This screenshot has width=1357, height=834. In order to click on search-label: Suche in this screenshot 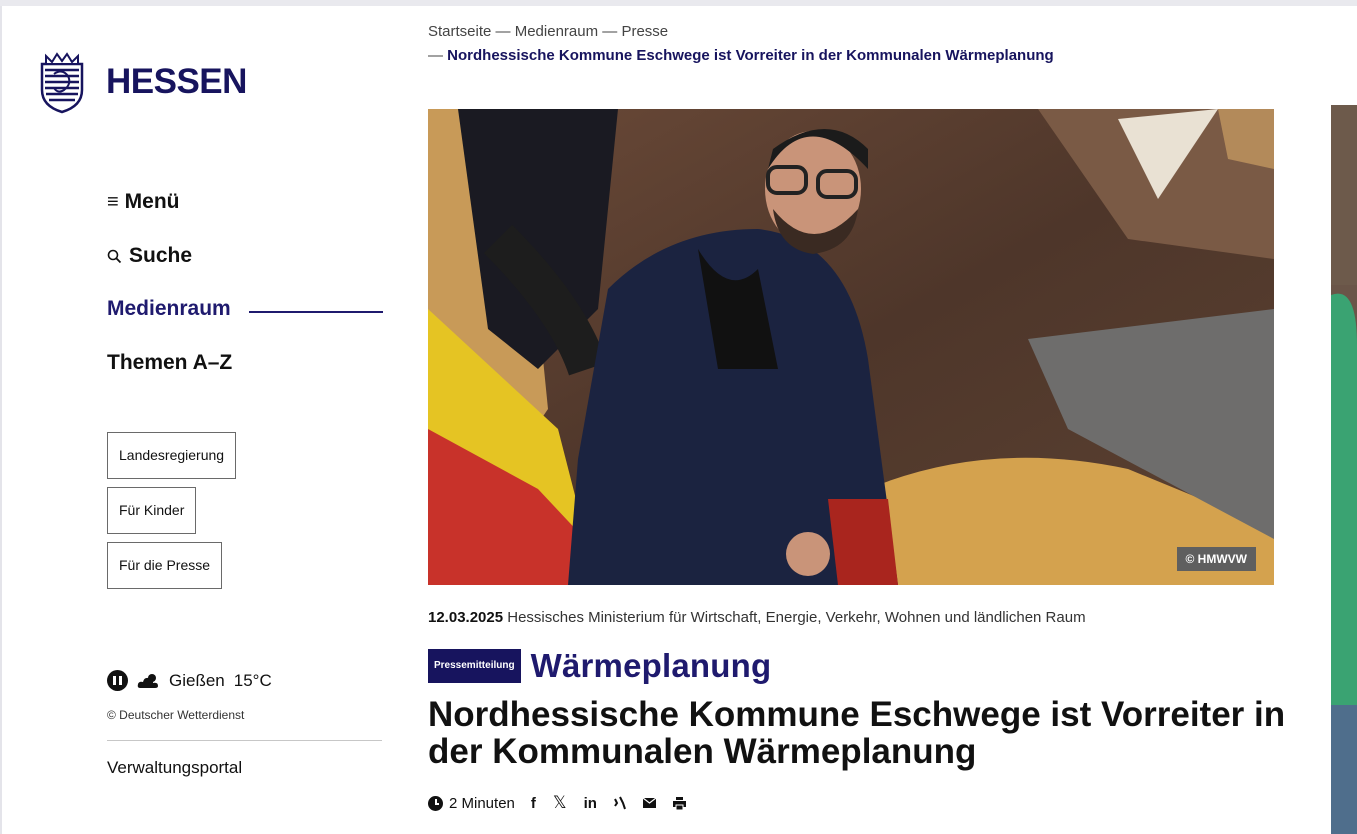, I will do `click(161, 255)`.